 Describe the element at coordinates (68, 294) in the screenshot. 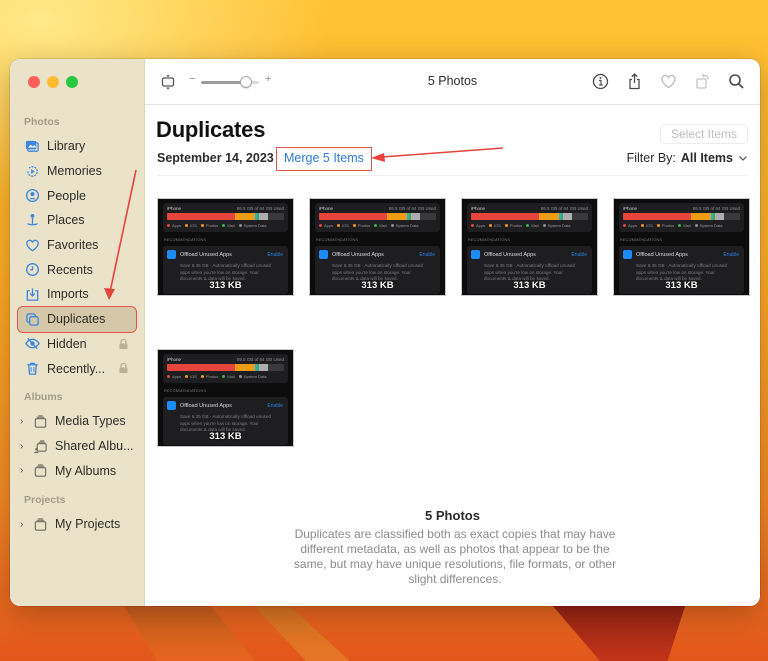

I see `sidebar-item-label: Imports` at that location.